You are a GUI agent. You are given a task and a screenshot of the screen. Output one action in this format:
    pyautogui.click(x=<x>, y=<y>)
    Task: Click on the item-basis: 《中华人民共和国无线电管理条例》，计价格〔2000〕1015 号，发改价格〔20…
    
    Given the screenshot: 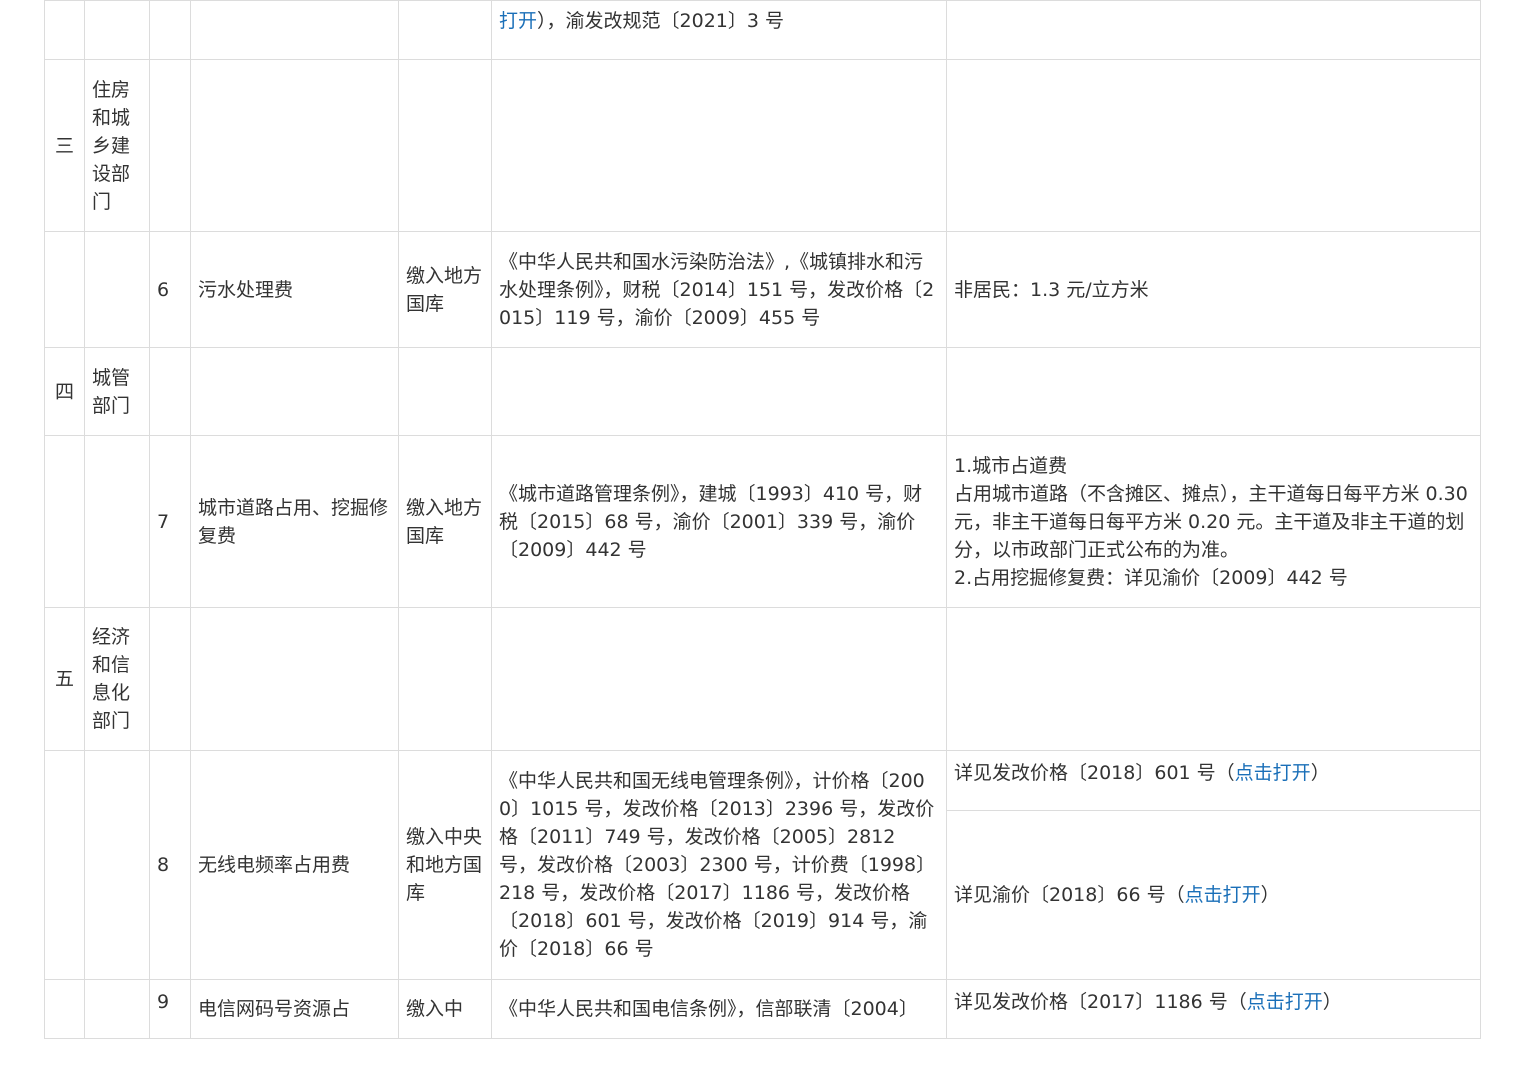 What is the action you would take?
    pyautogui.click(x=719, y=865)
    